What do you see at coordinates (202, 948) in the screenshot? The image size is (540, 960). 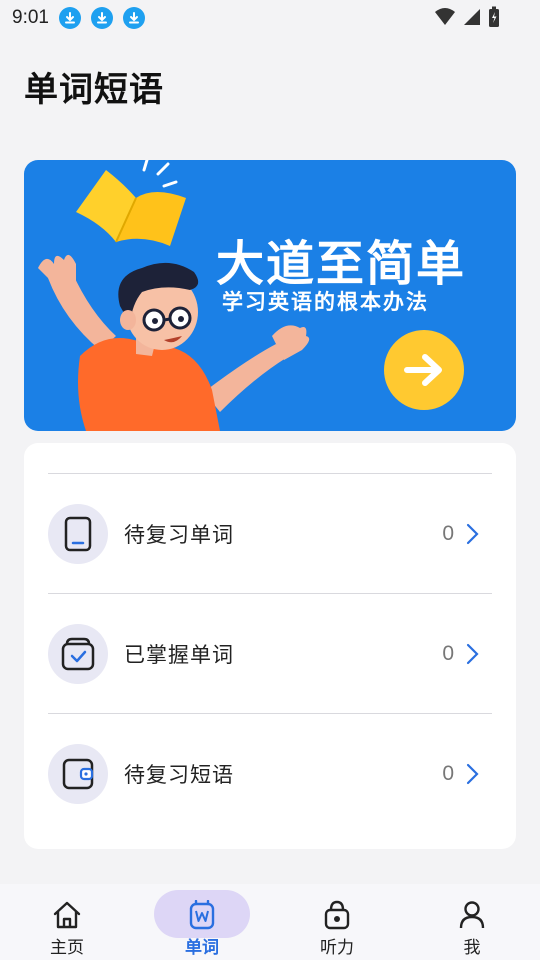 I see `nav-label: 单词` at bounding box center [202, 948].